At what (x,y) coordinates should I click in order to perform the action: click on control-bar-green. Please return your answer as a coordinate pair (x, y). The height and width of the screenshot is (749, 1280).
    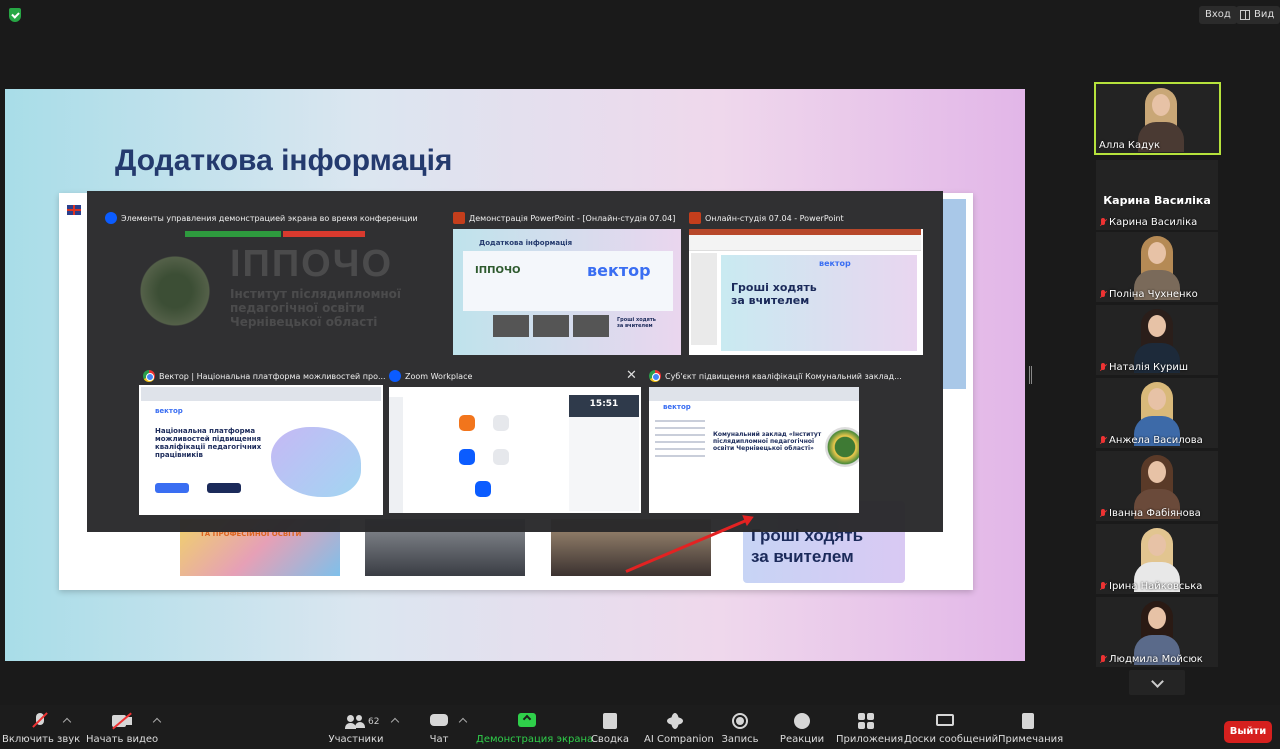
    Looking at the image, I should click on (233, 234).